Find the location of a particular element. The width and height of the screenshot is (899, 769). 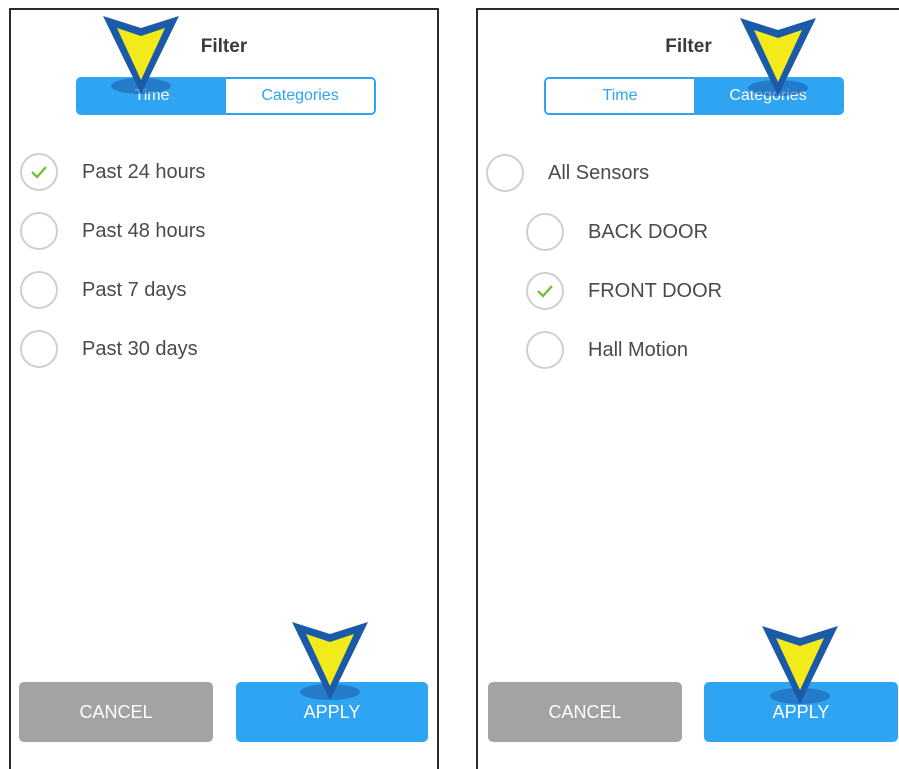

option-past-30-days: Past 30 days is located at coordinates (109, 349).